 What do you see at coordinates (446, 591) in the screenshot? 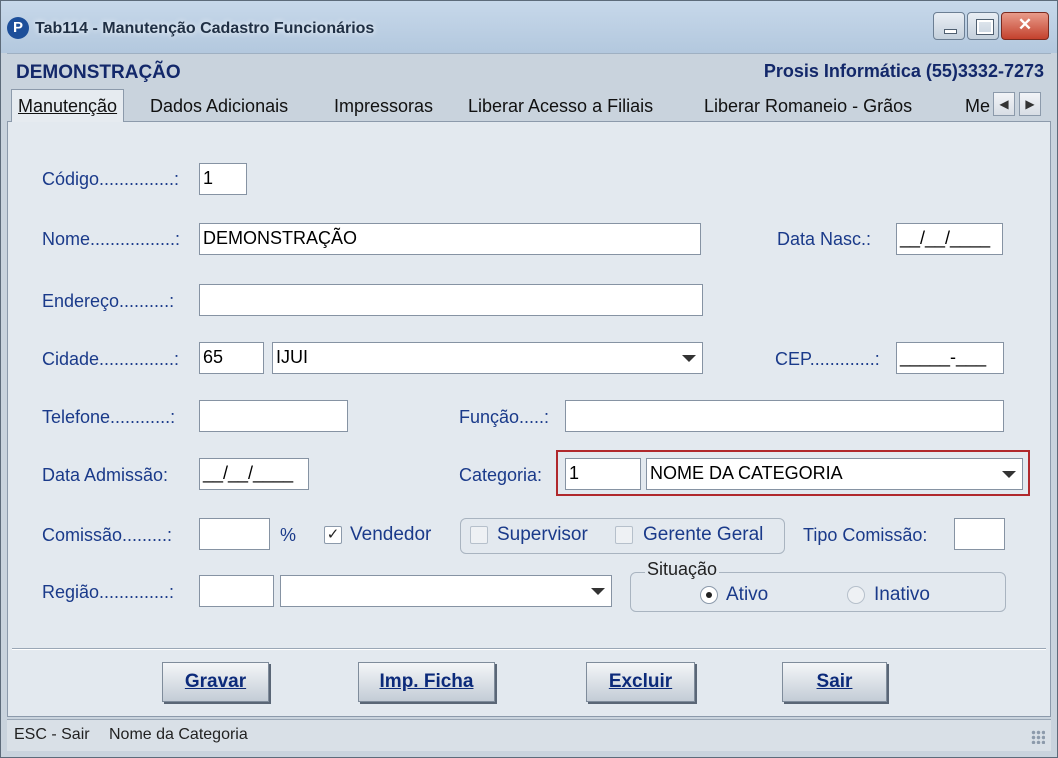
I see `regiao-select` at bounding box center [446, 591].